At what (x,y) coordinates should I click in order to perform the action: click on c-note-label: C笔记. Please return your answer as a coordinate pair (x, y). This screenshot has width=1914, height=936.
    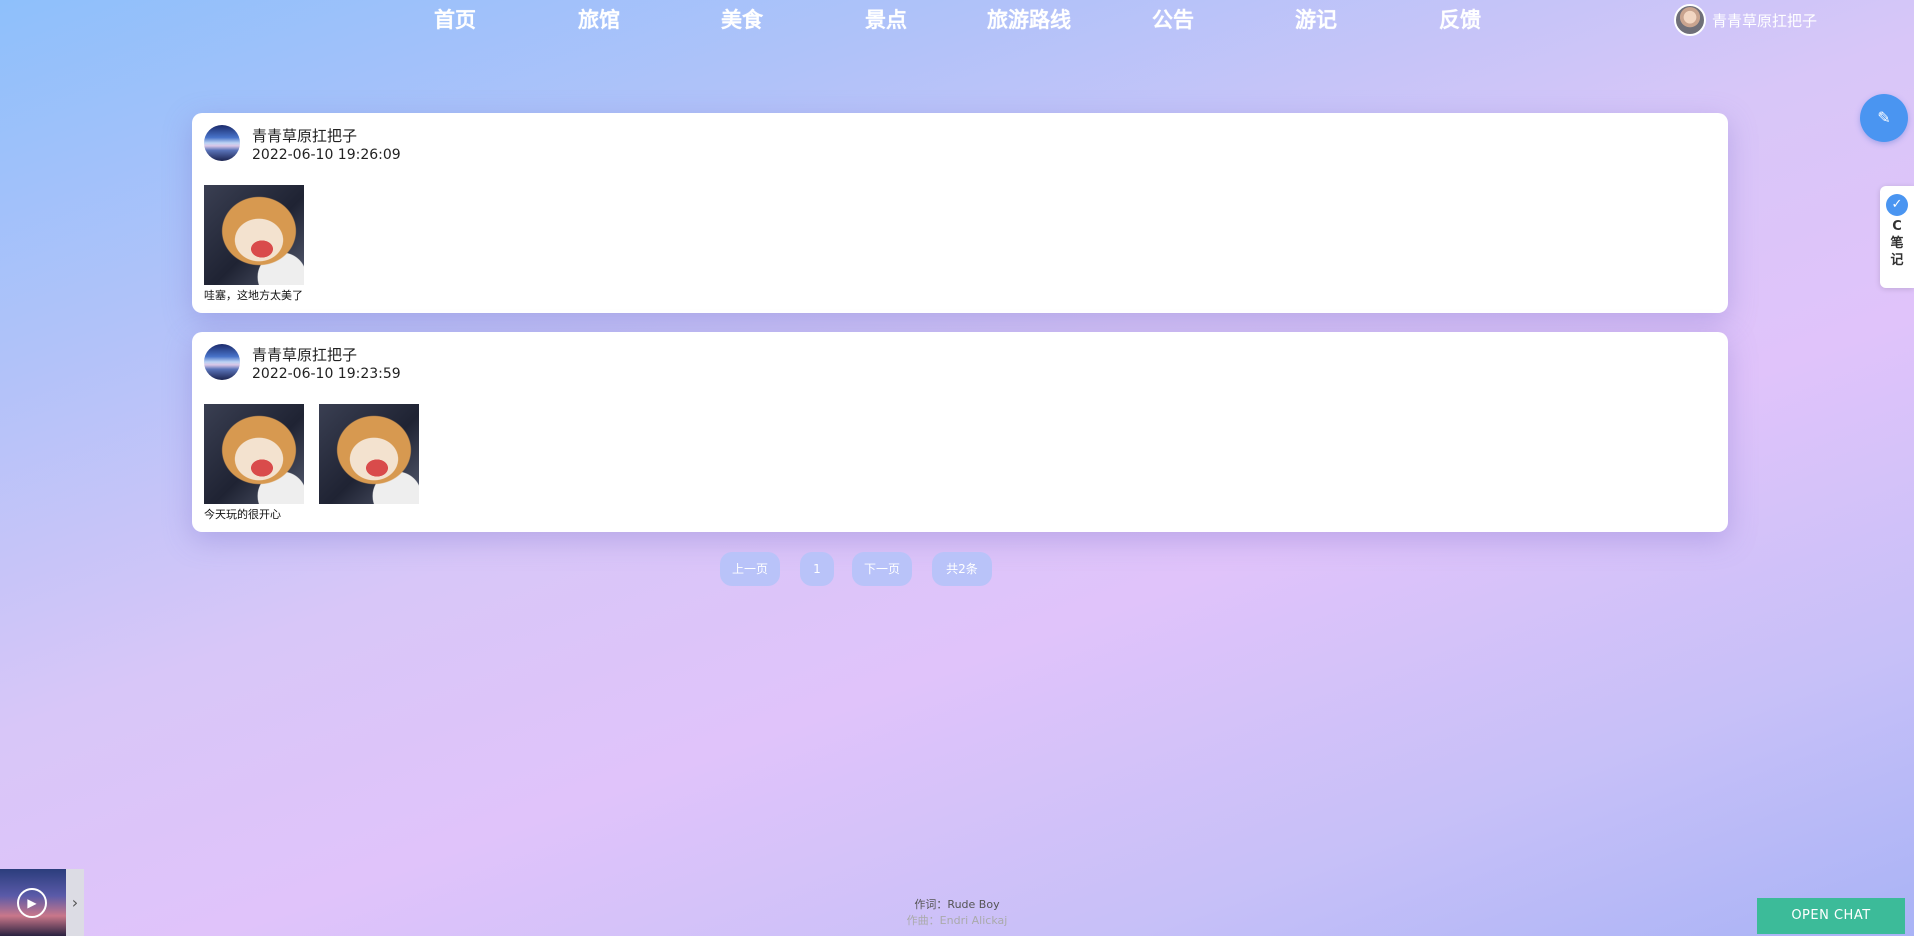
    Looking at the image, I should click on (1897, 243).